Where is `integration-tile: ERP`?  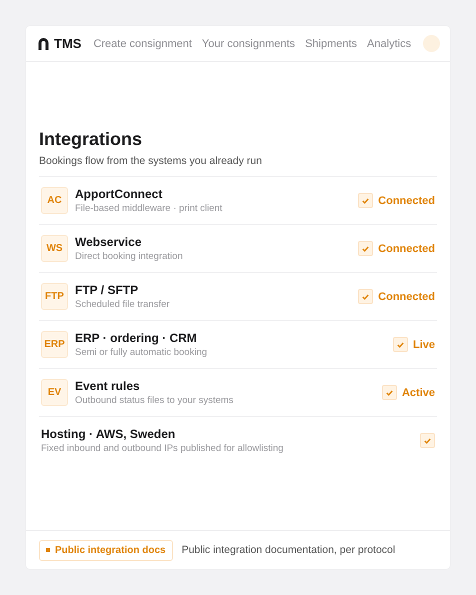
integration-tile: ERP is located at coordinates (54, 344).